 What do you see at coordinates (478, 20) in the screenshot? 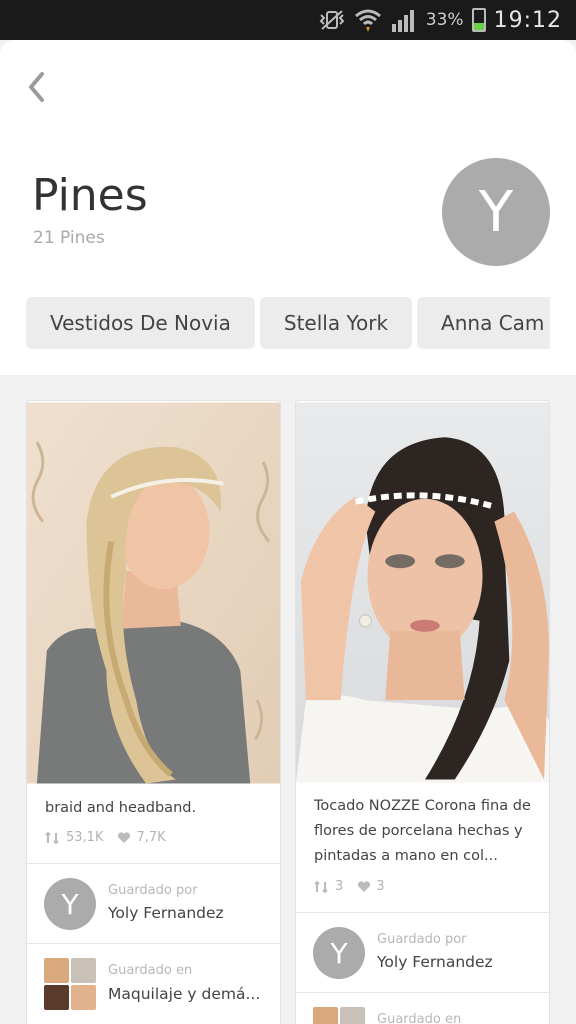
I see `battery-icon` at bounding box center [478, 20].